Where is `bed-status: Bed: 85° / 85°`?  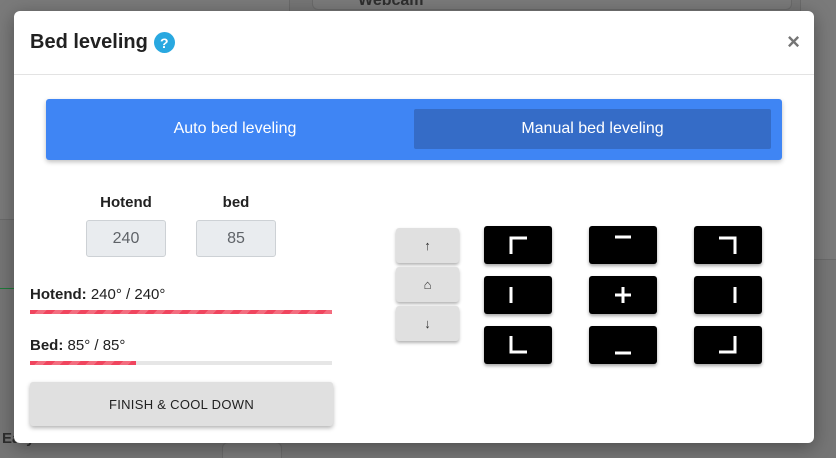
bed-status: Bed: 85° / 85° is located at coordinates (77, 345).